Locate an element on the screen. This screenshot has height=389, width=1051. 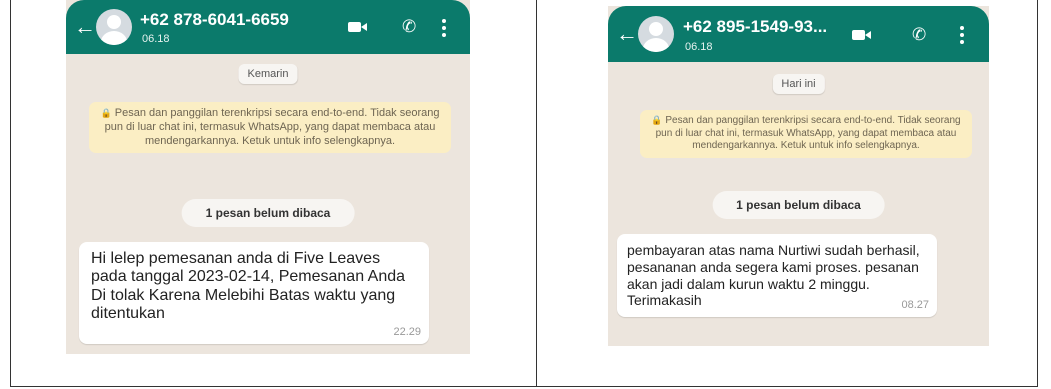
chat-header: ← +62 878-6041-6659 06.18 ✆ is located at coordinates (268, 27).